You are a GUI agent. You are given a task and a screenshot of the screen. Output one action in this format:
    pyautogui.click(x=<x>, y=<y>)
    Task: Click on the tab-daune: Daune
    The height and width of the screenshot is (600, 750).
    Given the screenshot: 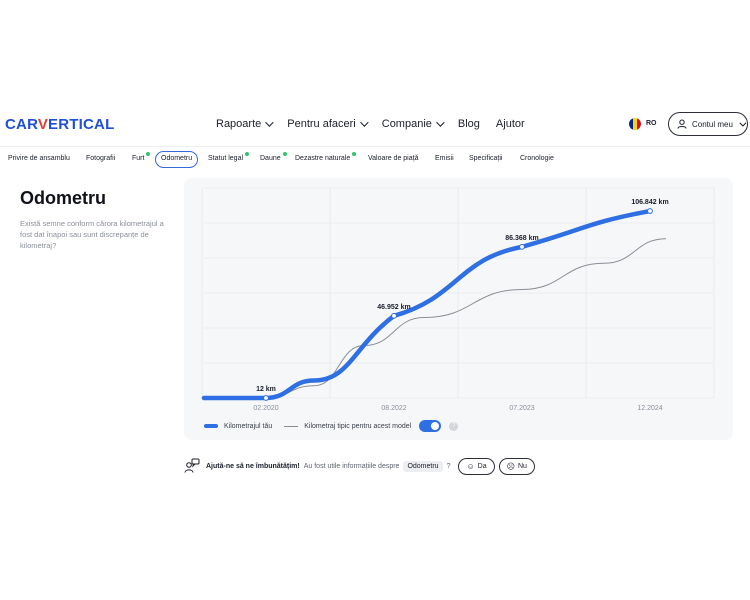 What is the action you would take?
    pyautogui.click(x=271, y=159)
    